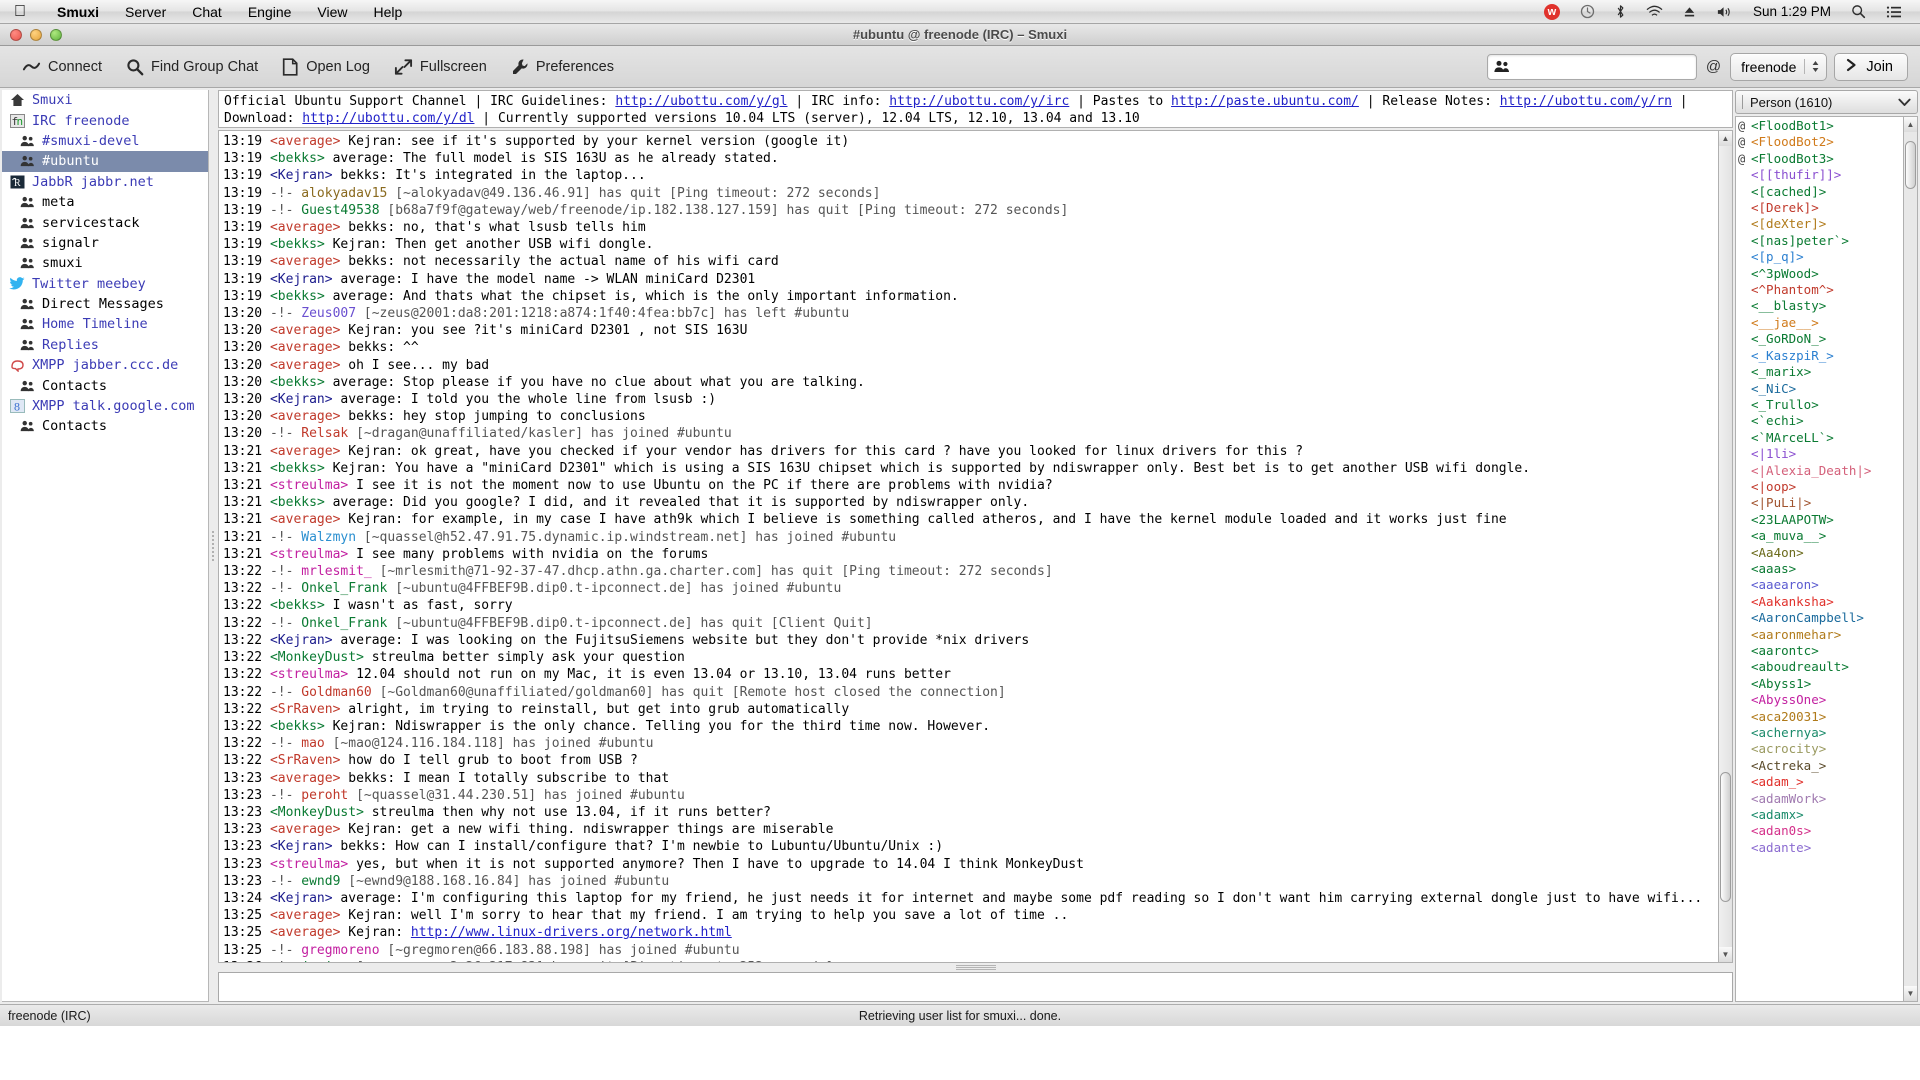  I want to click on topic-link: http://ubottu.com/y/dl, so click(388, 118).